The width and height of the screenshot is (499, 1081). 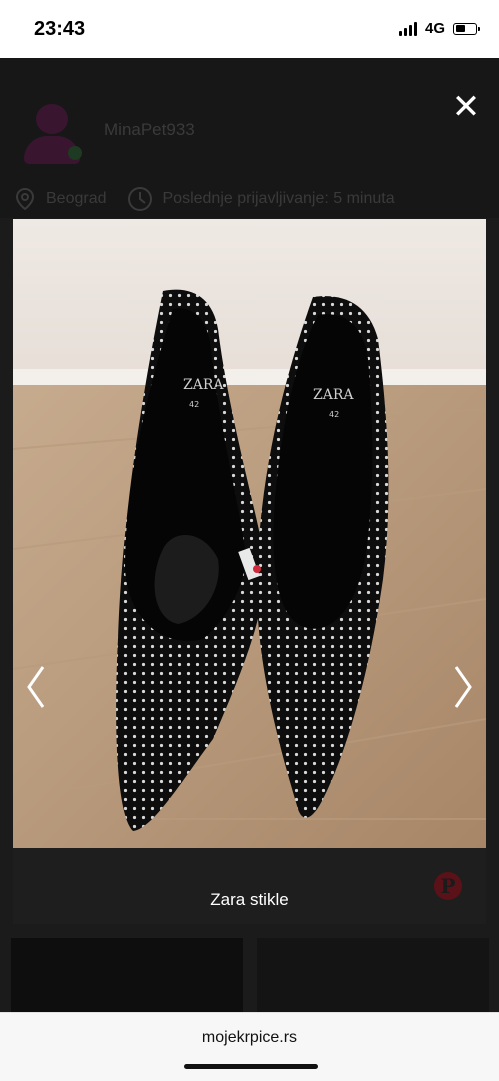 What do you see at coordinates (76, 198) in the screenshot?
I see `seller-location: Beograd` at bounding box center [76, 198].